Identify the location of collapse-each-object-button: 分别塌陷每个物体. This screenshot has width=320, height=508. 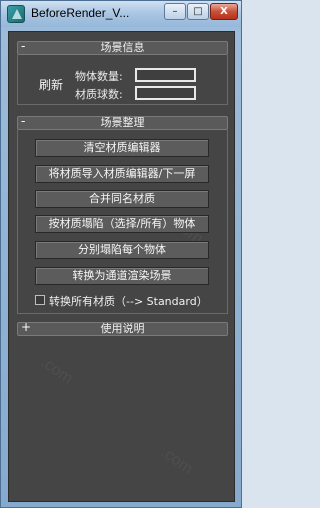
(122, 250).